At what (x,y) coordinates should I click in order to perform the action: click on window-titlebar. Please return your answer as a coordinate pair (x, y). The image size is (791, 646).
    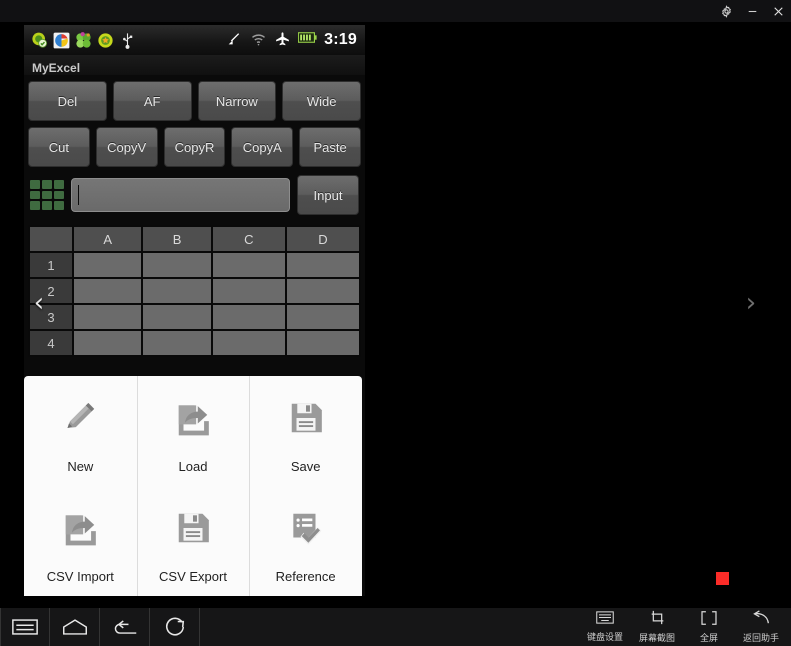
    Looking at the image, I should click on (395, 11).